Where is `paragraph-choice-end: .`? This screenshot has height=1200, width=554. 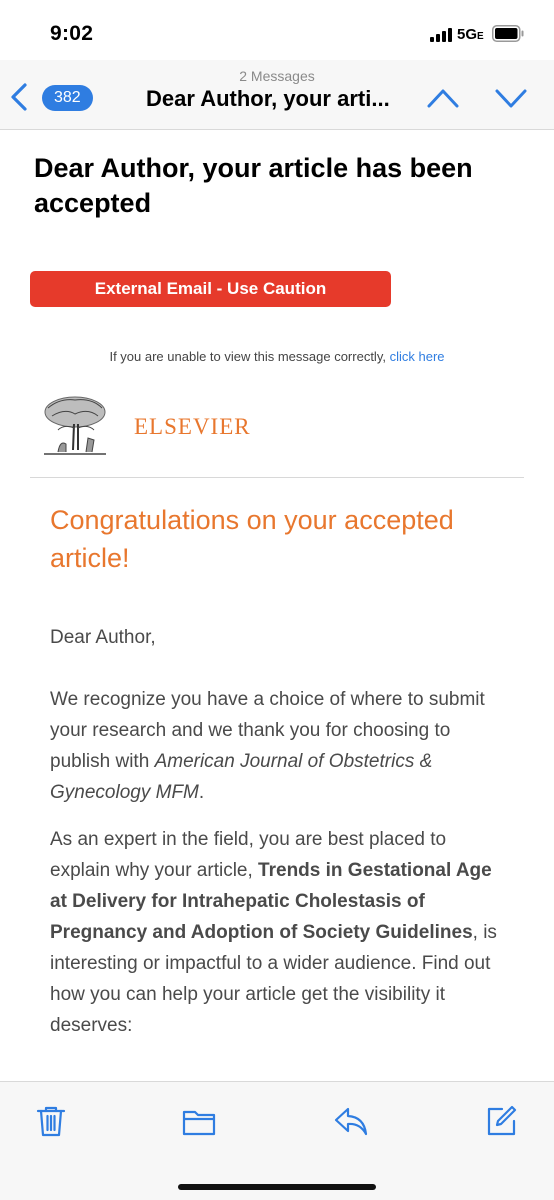 paragraph-choice-end: . is located at coordinates (201, 792).